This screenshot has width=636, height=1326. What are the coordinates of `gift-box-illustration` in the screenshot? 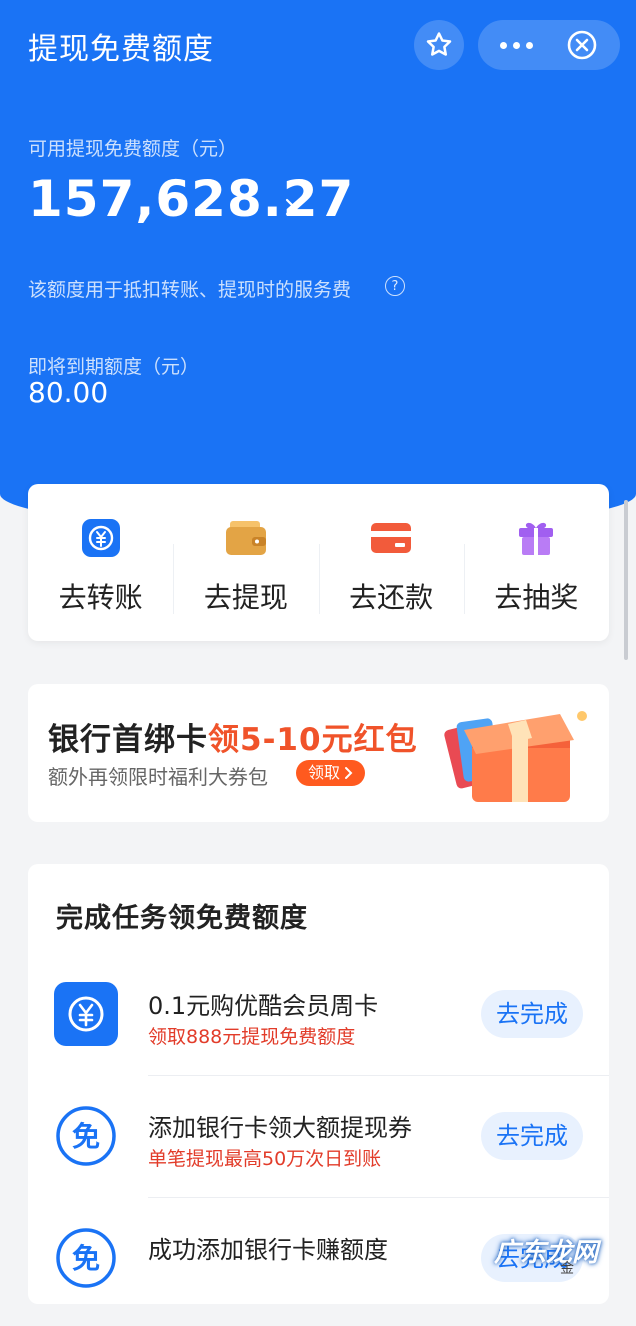 It's located at (515, 756).